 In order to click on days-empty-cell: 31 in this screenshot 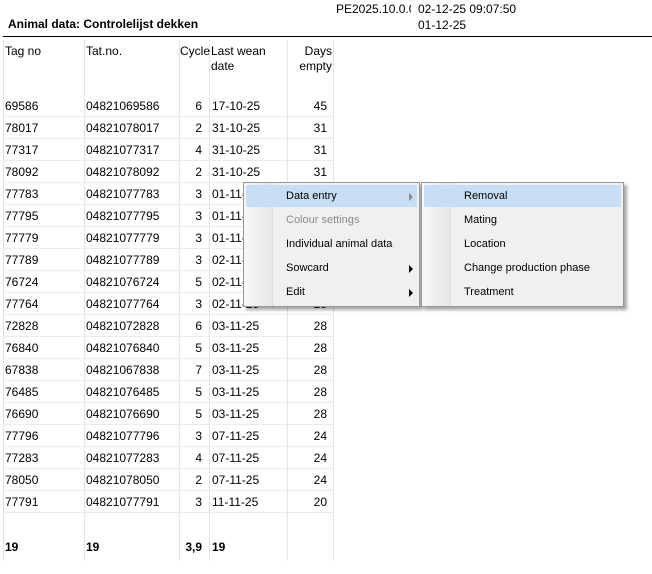, I will do `click(320, 172)`.